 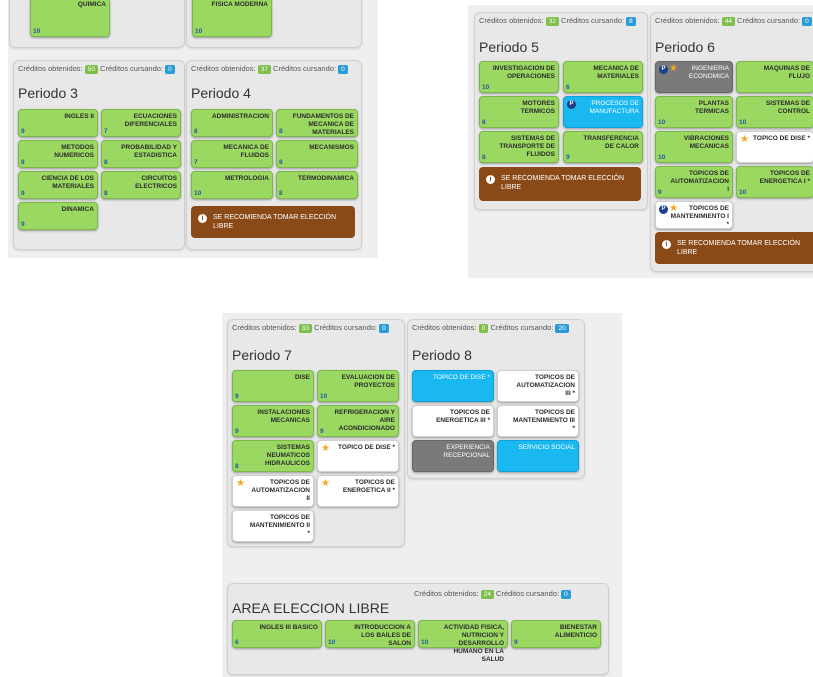 I want to click on course-card: ADMINISTRACION 8, so click(x=232, y=123).